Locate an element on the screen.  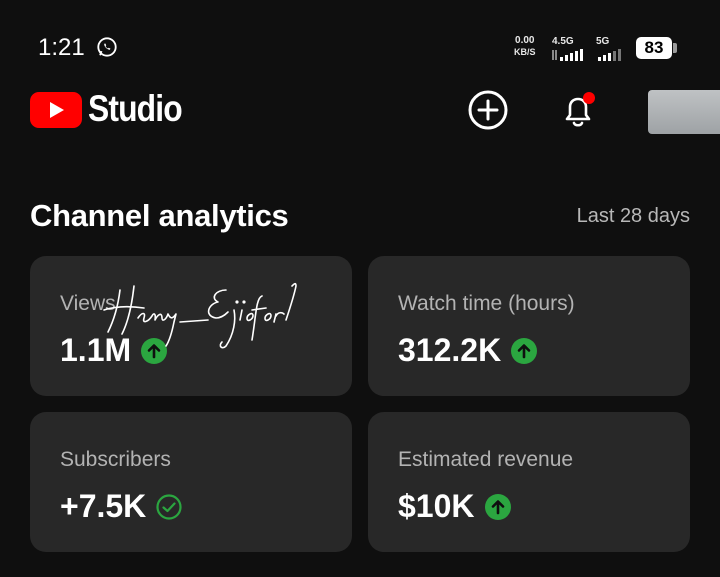
card-label: Subscribers is located at coordinates (115, 459).